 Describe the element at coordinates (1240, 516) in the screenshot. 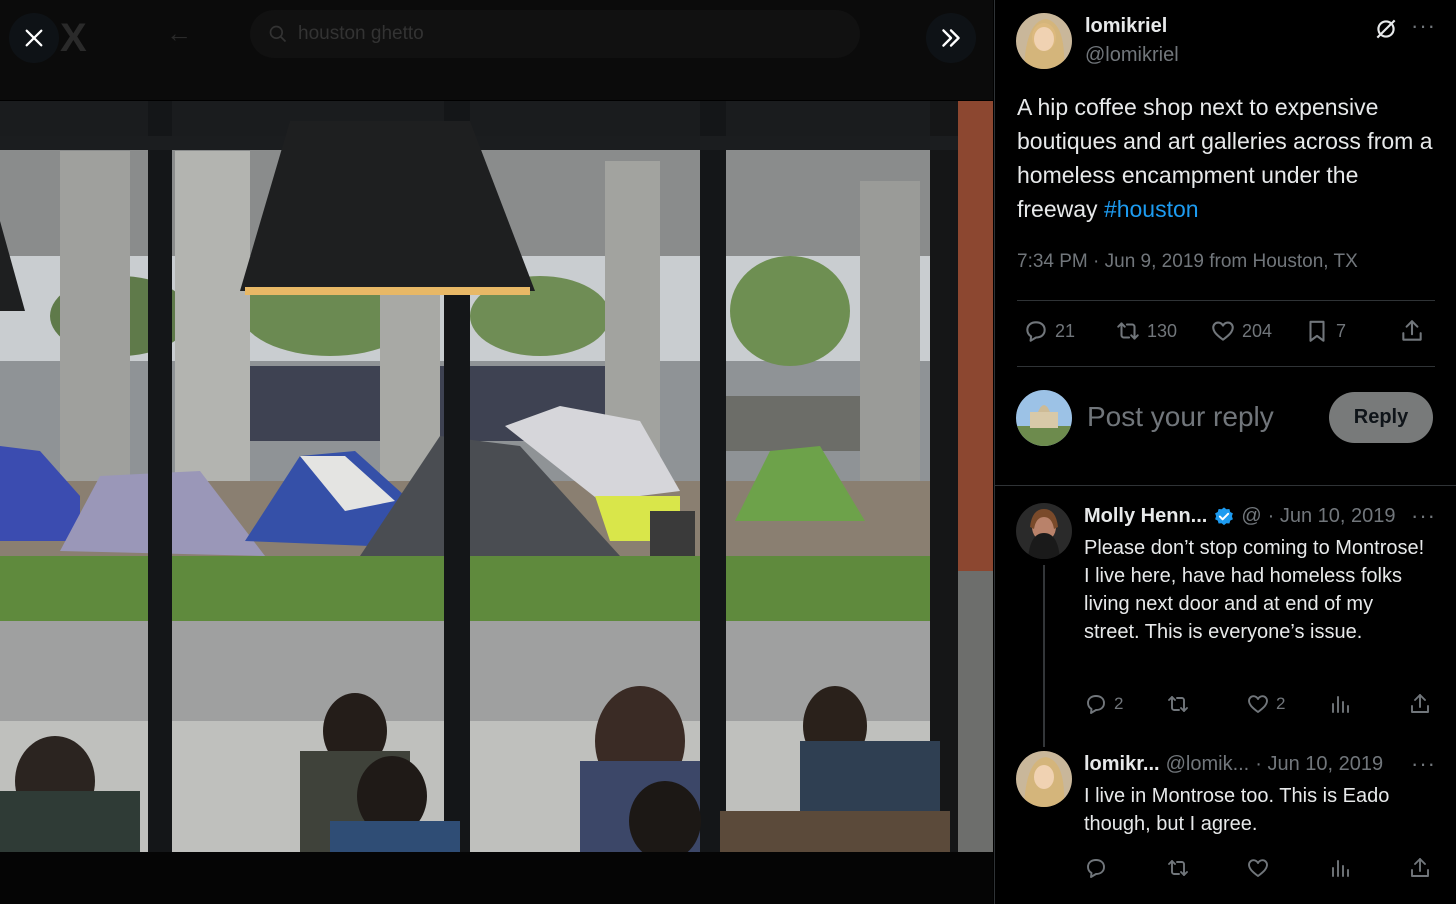

I see `reply-header: Molly Henn... @ · Jun 10, 2019` at that location.